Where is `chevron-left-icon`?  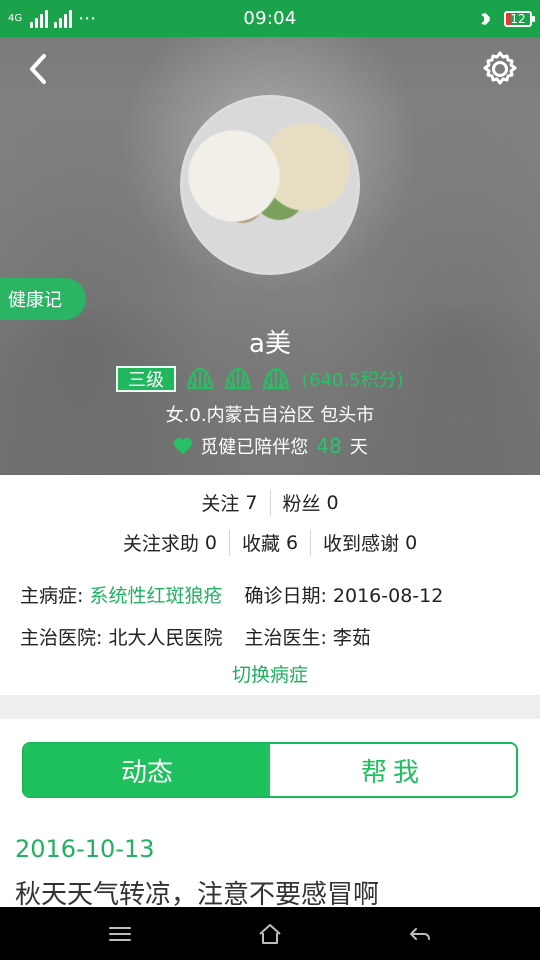
chevron-left-icon is located at coordinates (38, 69).